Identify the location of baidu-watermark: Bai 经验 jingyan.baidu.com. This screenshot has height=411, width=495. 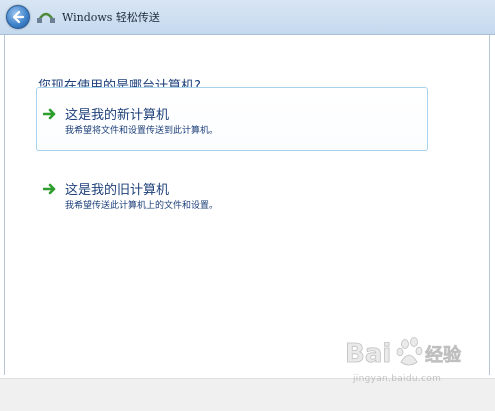
(405, 359).